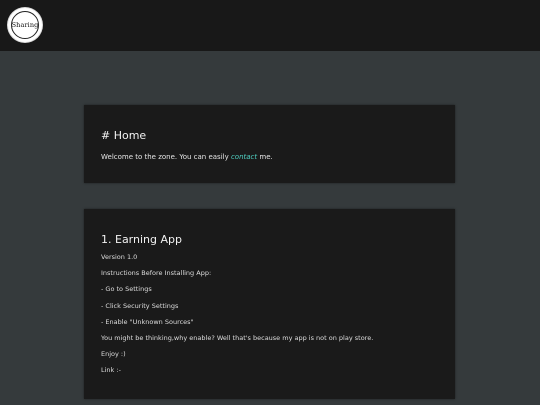 This screenshot has width=540, height=405. What do you see at coordinates (113, 354) in the screenshot?
I see `enjoy-text: Enjoy :)` at bounding box center [113, 354].